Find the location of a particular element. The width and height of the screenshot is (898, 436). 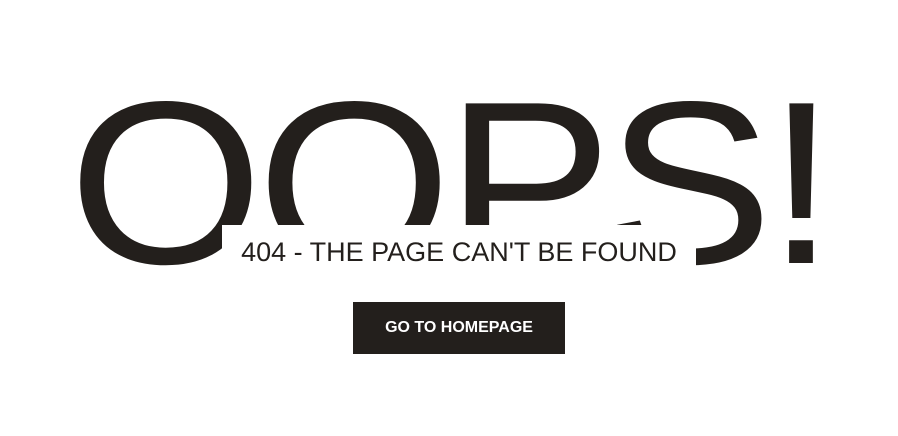

go-to-homepage-button: GO TO HOMEPAGE is located at coordinates (459, 328).